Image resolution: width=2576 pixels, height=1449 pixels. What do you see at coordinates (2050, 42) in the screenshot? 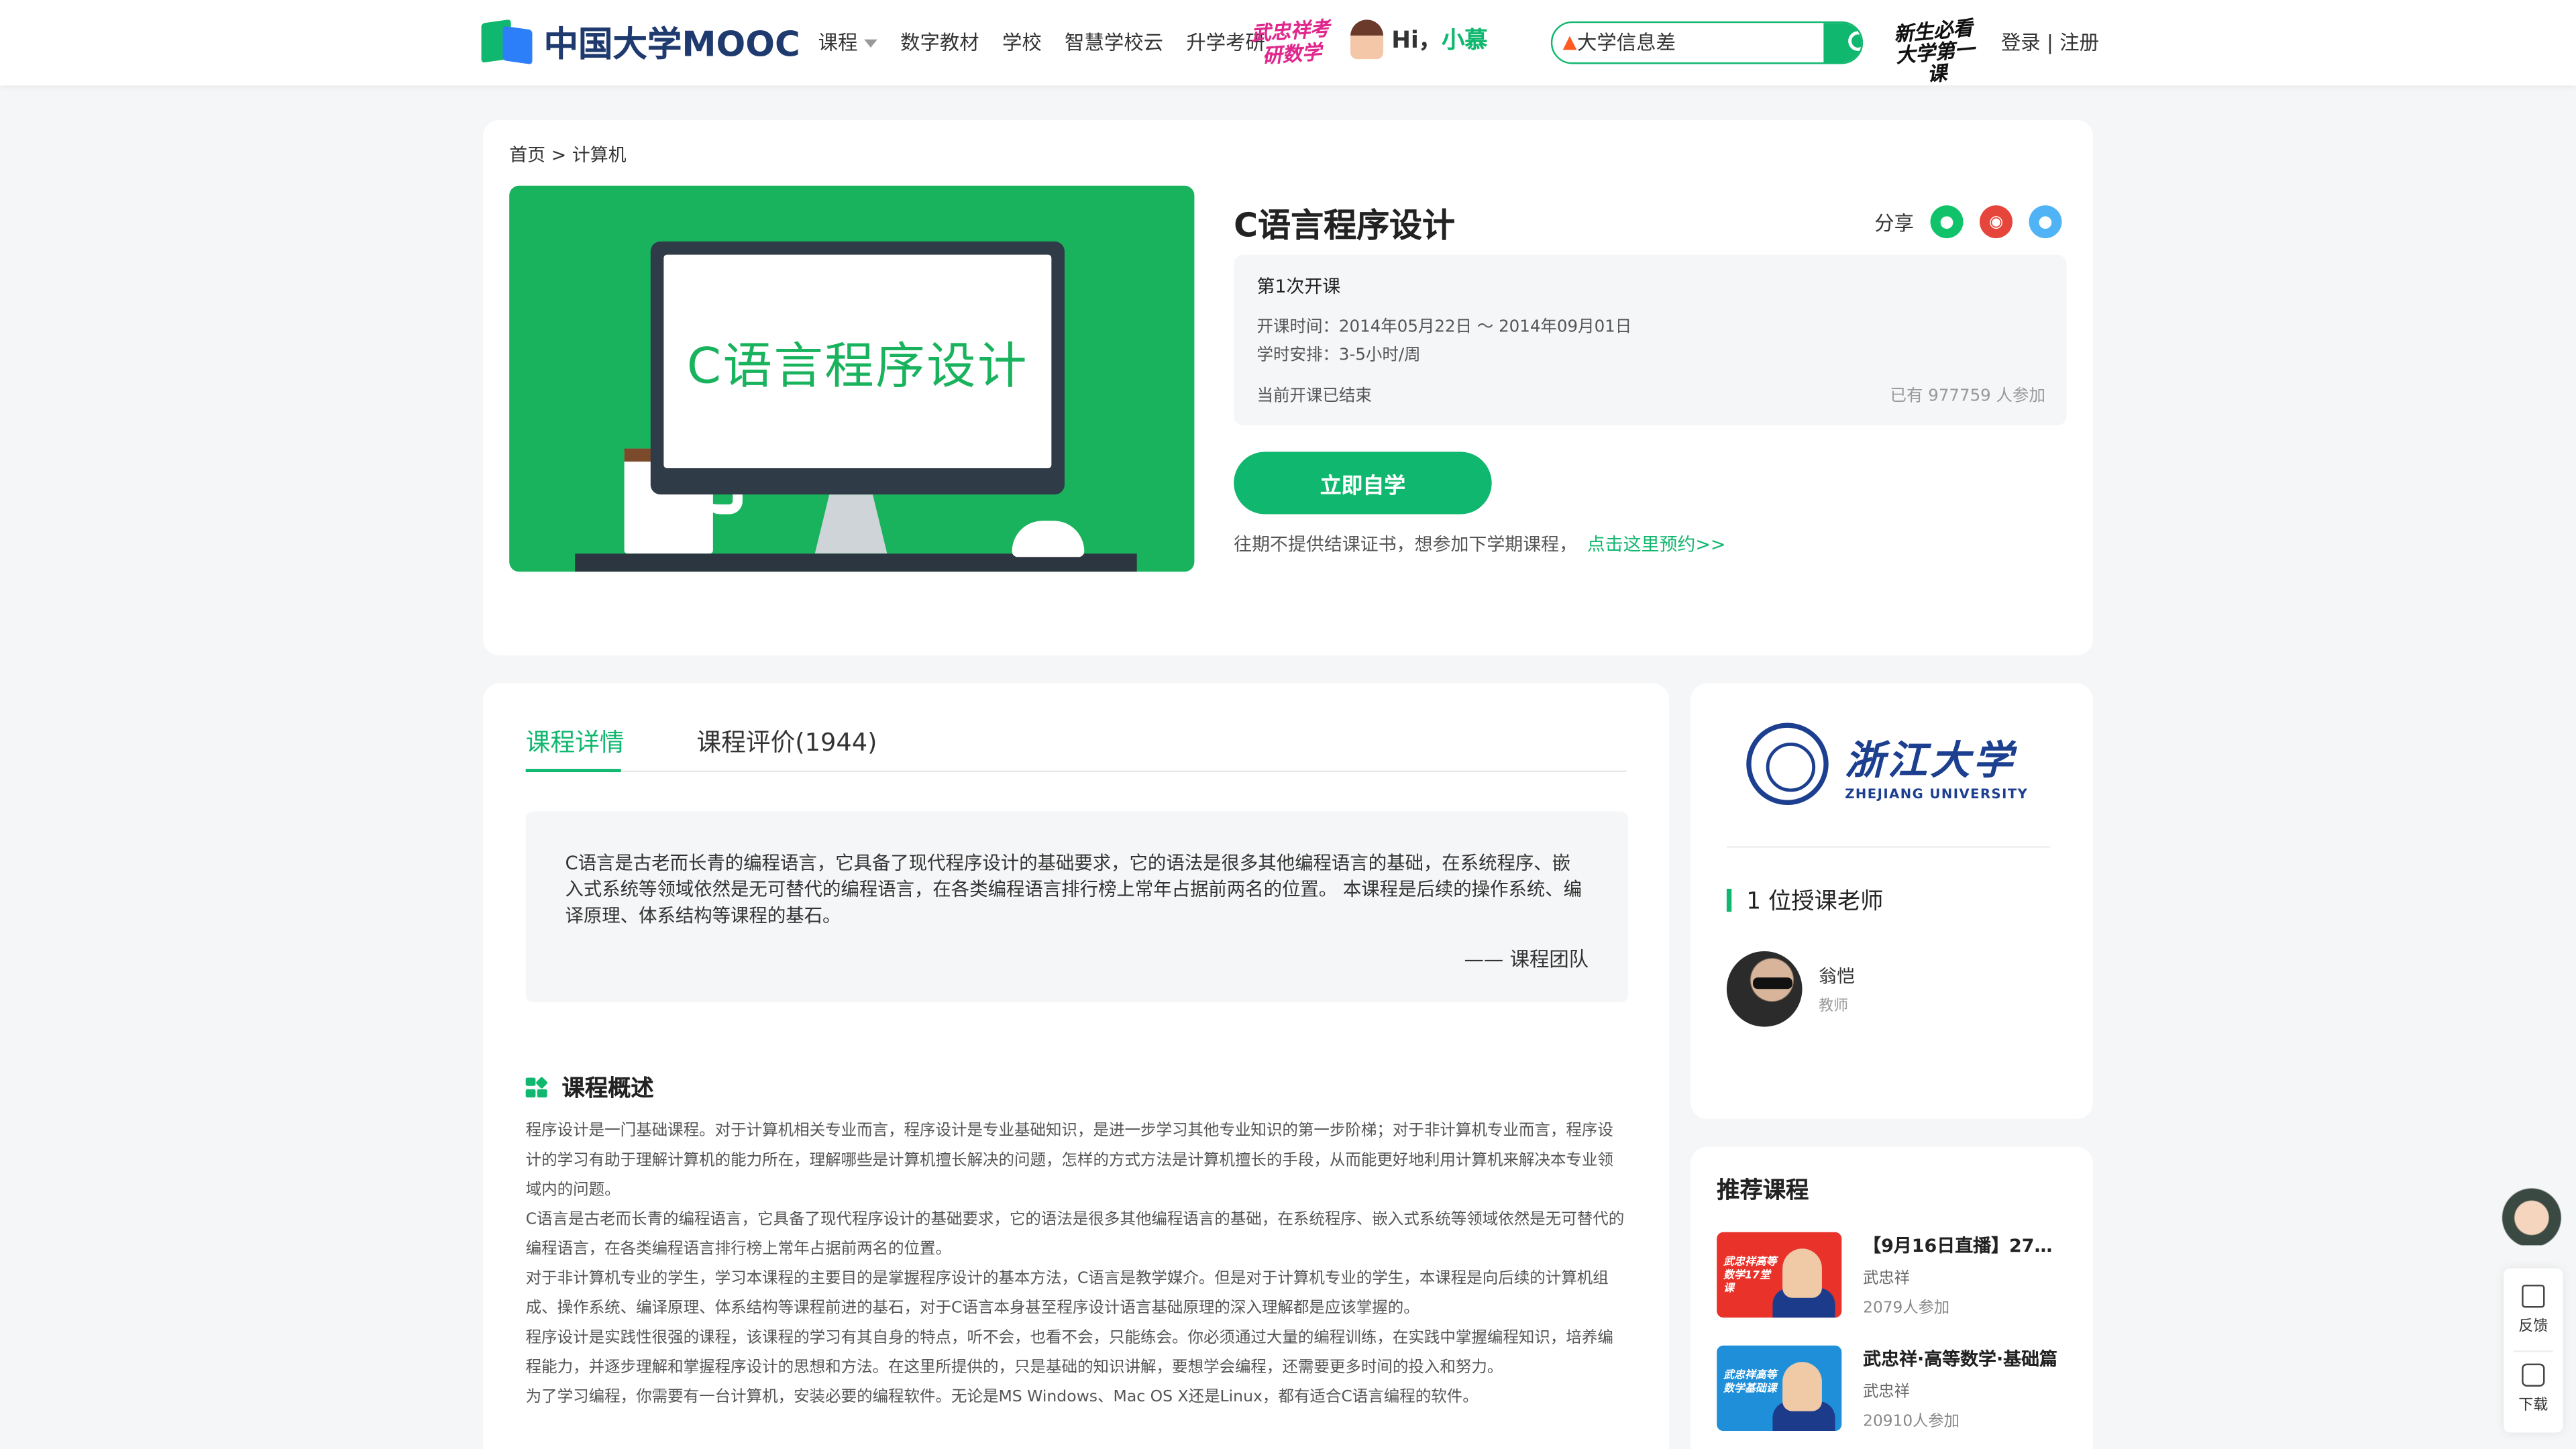
I see `auth-links: 登录 | 注册` at bounding box center [2050, 42].